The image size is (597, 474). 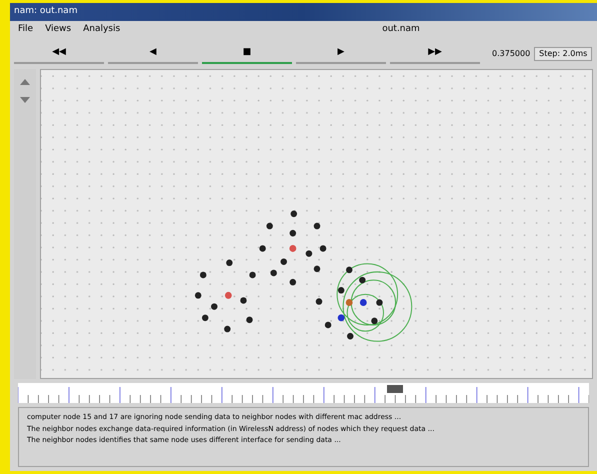 What do you see at coordinates (26, 30) in the screenshot?
I see `menu-item: File` at bounding box center [26, 30].